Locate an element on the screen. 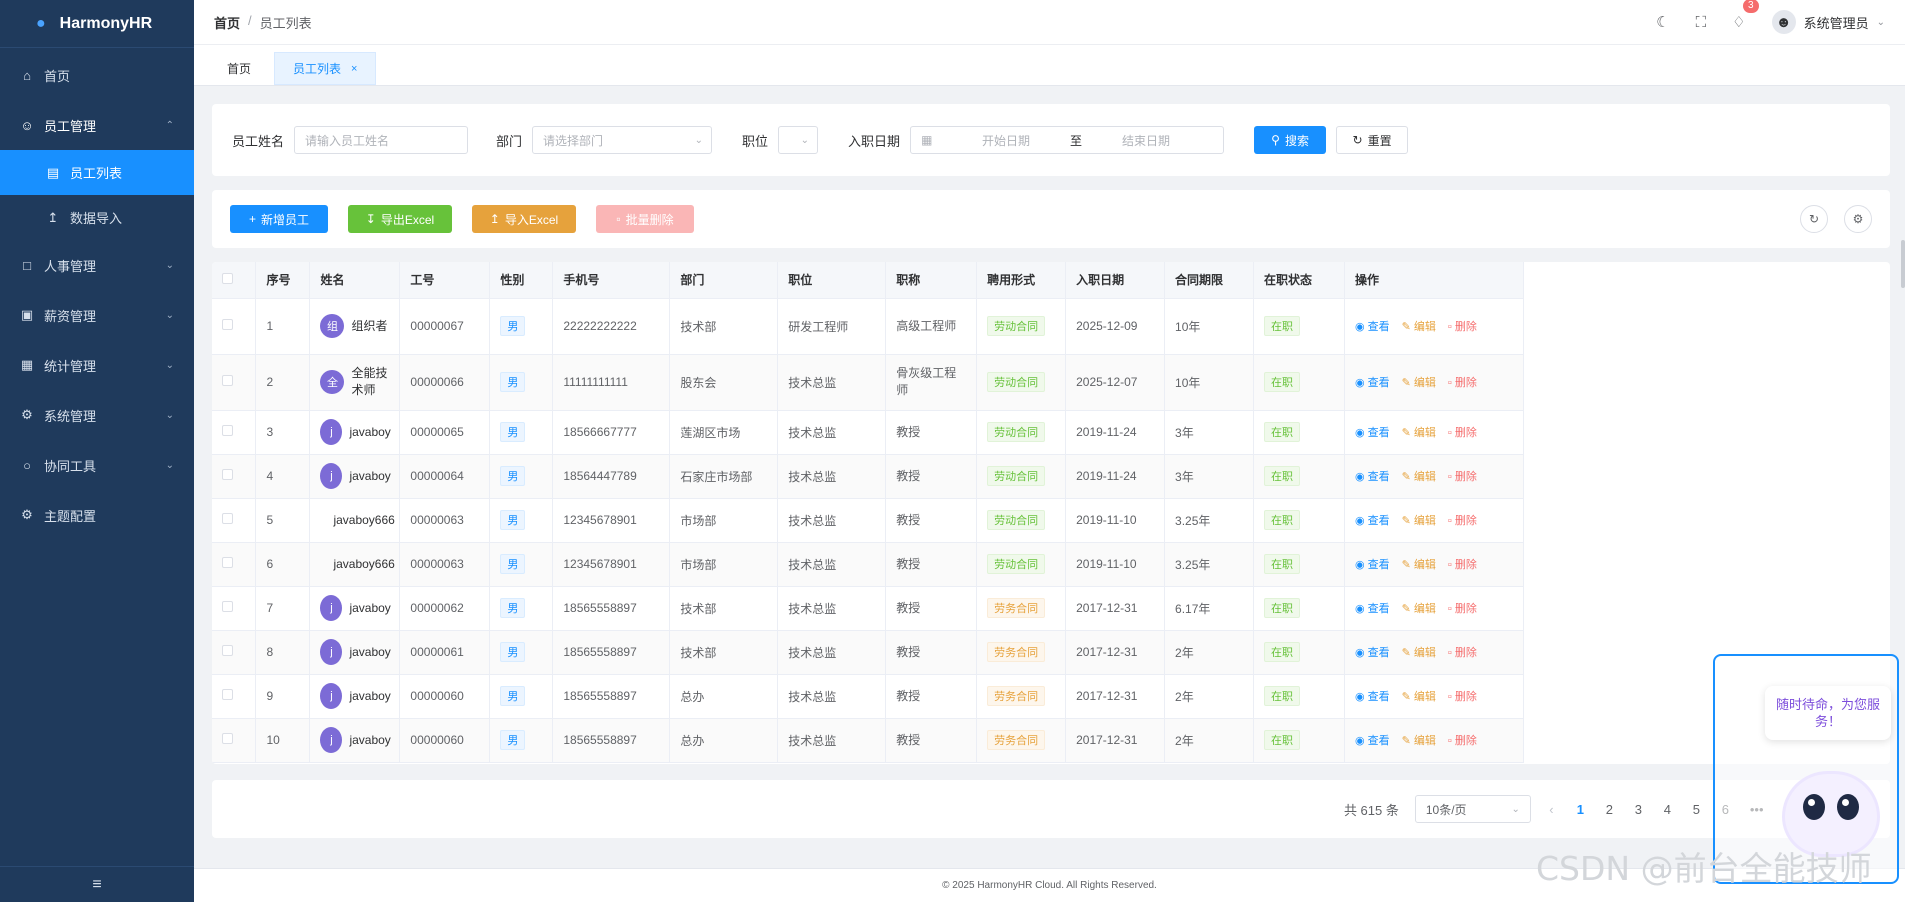 The image size is (1905, 902). page-size-select: 10条/页 ⌄ is located at coordinates (1472, 809).